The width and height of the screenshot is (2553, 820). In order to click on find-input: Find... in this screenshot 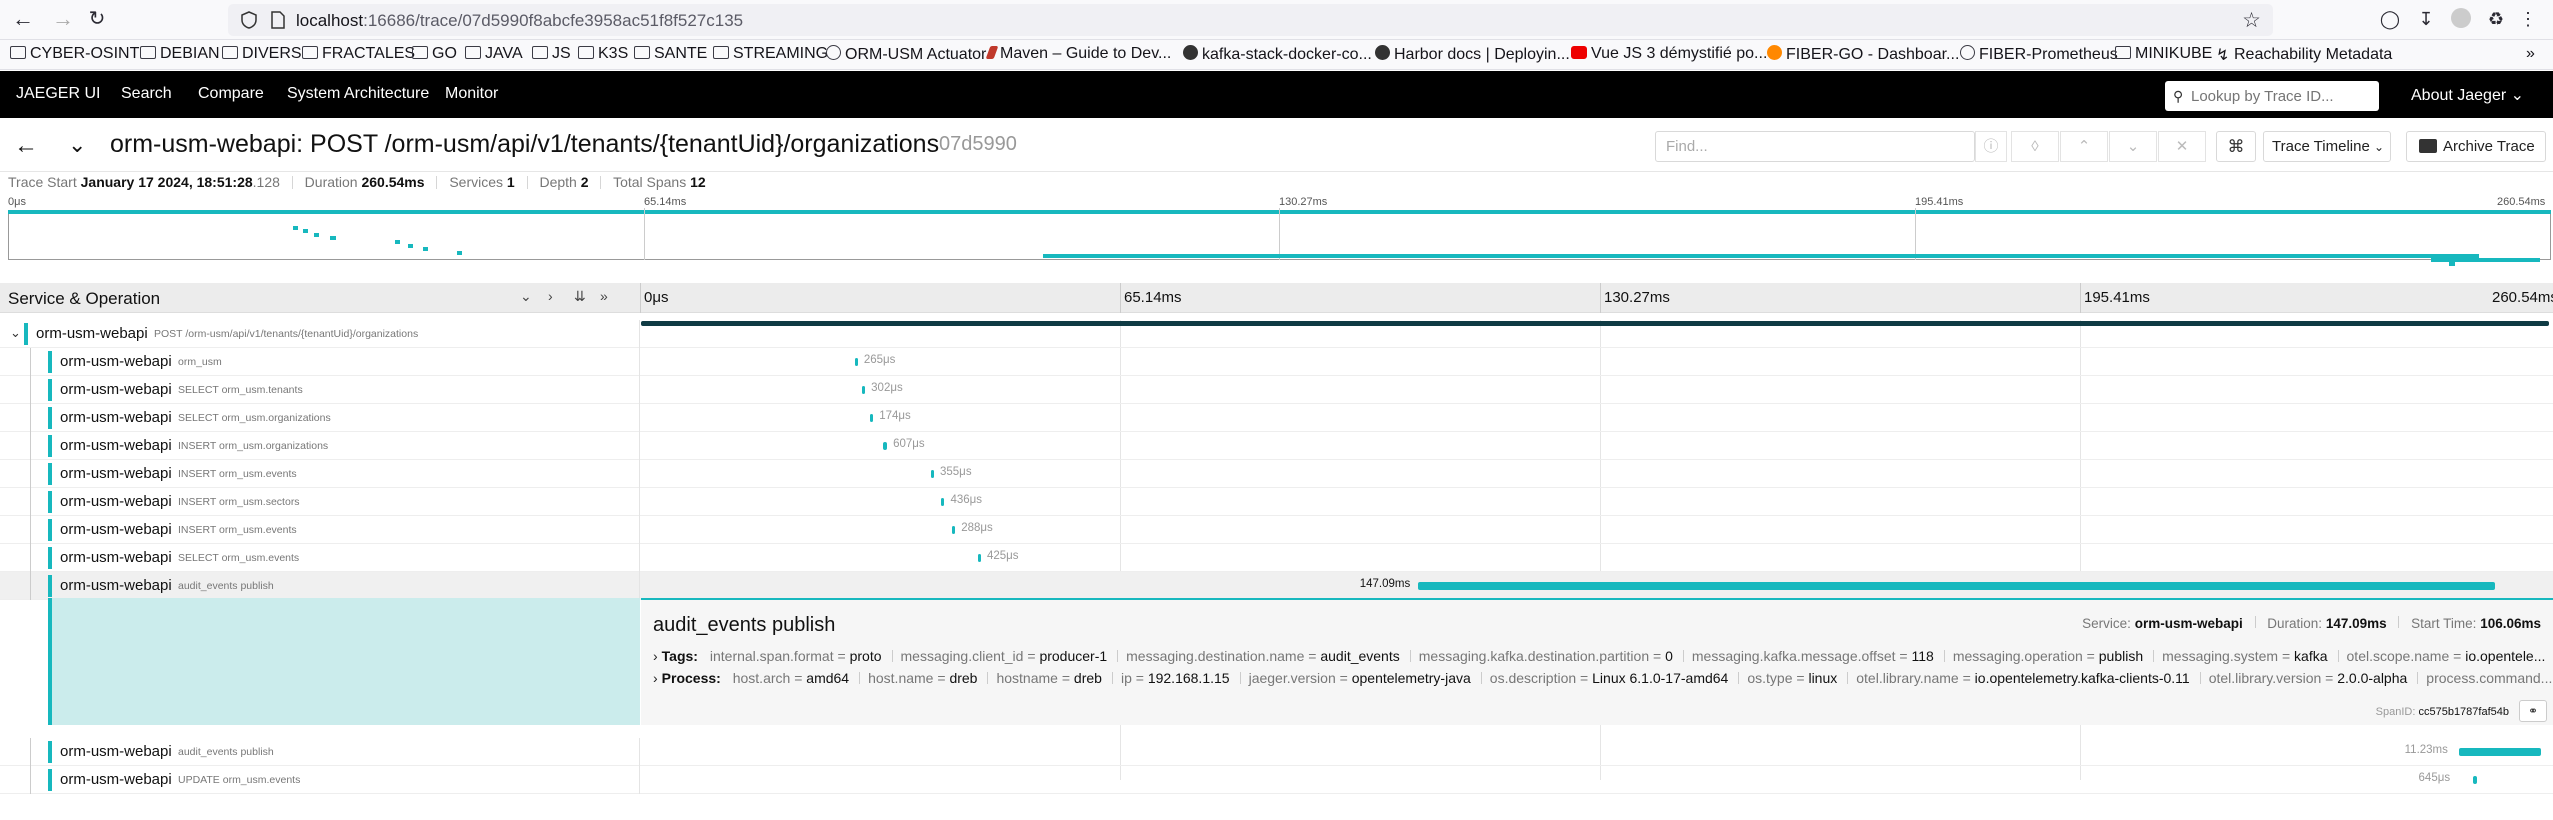, I will do `click(1815, 146)`.